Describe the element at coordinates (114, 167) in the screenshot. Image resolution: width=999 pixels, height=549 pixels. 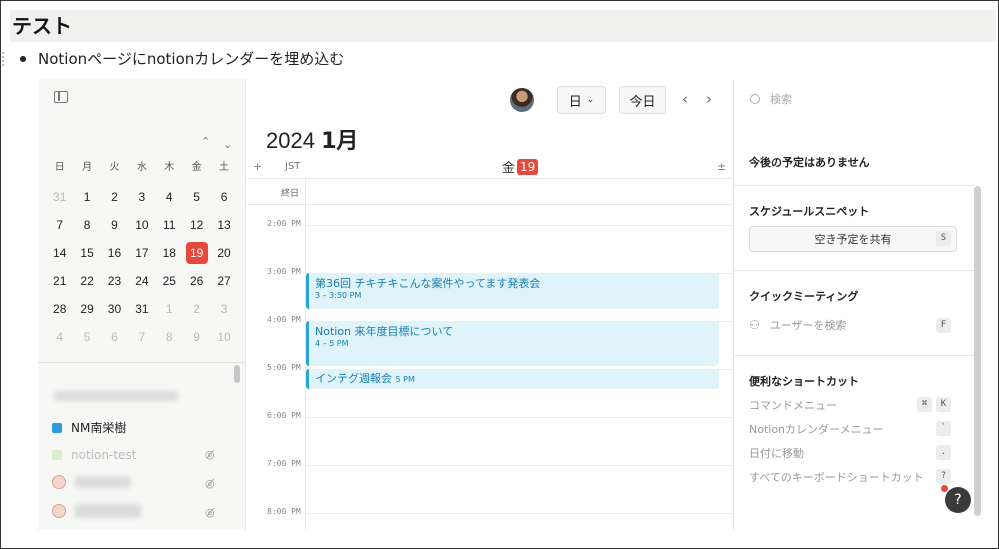
I see `weekday-label: 火` at that location.